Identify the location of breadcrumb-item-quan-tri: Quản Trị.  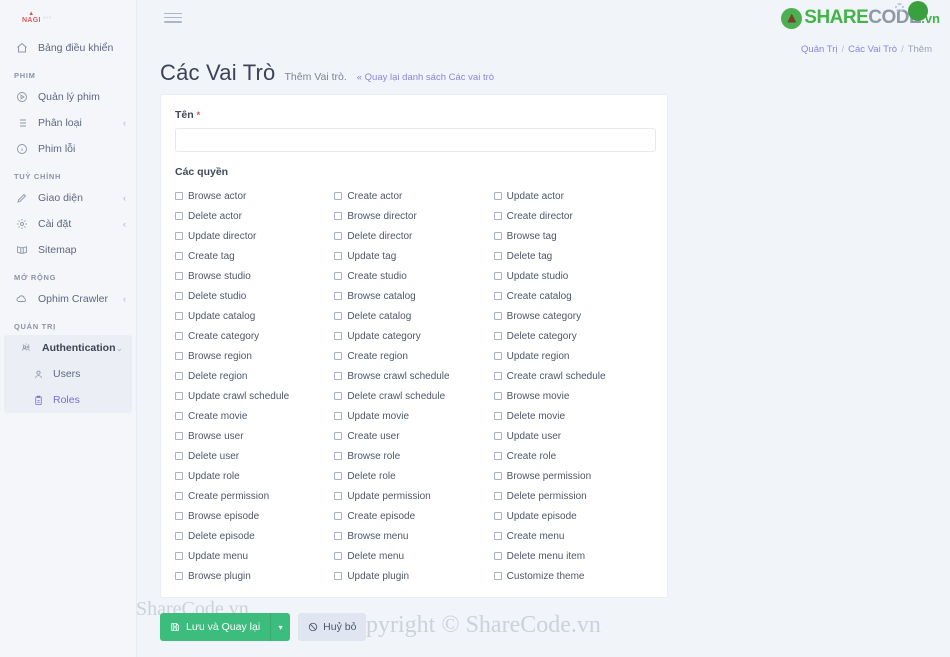
(819, 49).